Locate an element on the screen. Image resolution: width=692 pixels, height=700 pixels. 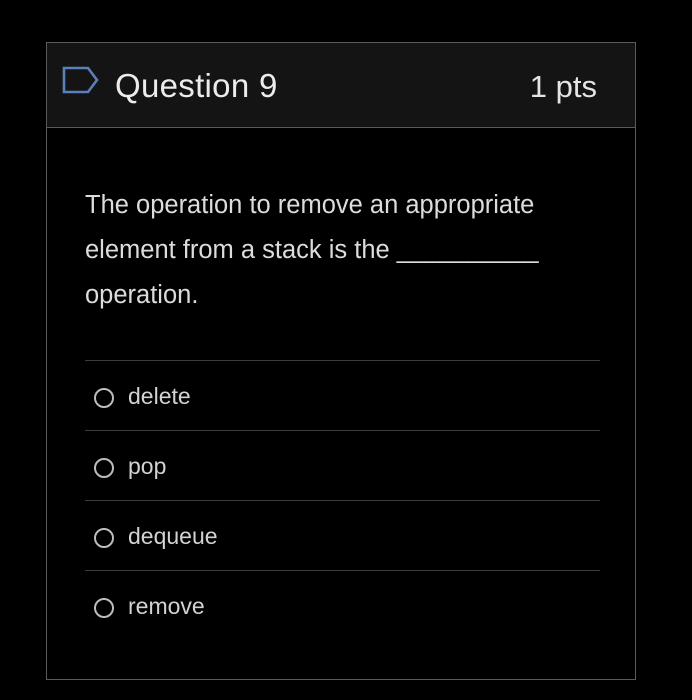
answer-label: pop is located at coordinates (147, 466).